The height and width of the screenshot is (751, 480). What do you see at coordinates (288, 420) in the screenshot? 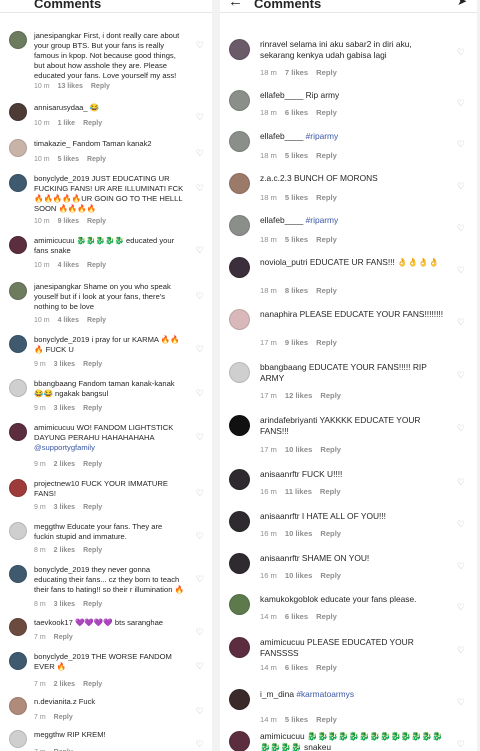
I see `comment-username: arindafebriyanti` at bounding box center [288, 420].